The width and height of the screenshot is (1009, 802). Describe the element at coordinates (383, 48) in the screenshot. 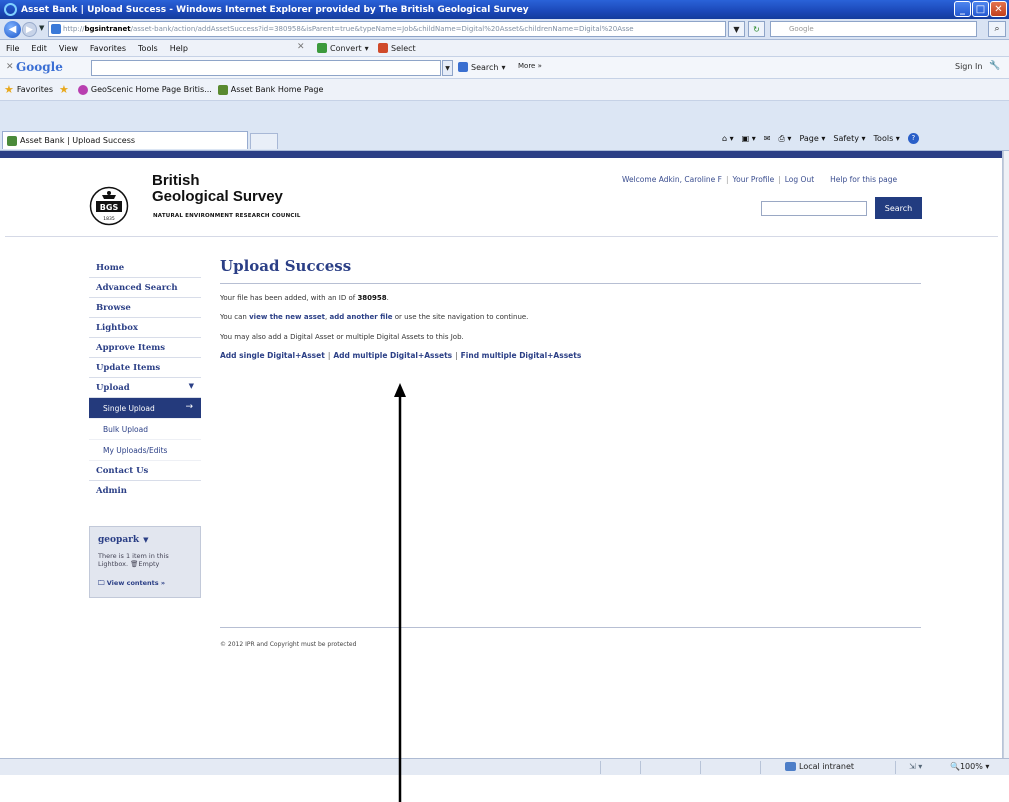

I see `select-icon` at that location.